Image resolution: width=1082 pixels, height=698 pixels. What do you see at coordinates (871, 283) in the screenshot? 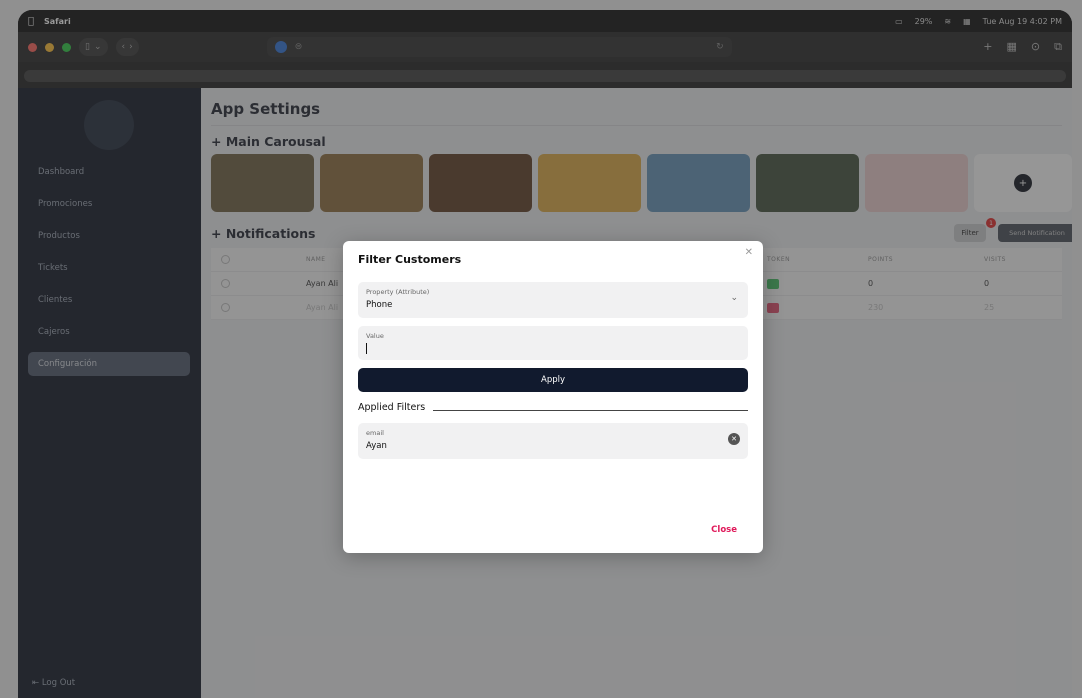
I see `customer-points: 0` at bounding box center [871, 283].